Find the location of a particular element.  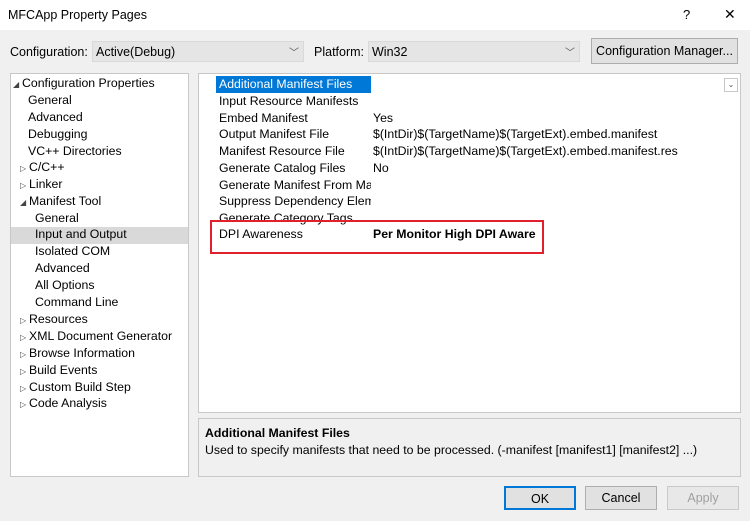

description-title: Additional Manifest Files is located at coordinates (277, 433).